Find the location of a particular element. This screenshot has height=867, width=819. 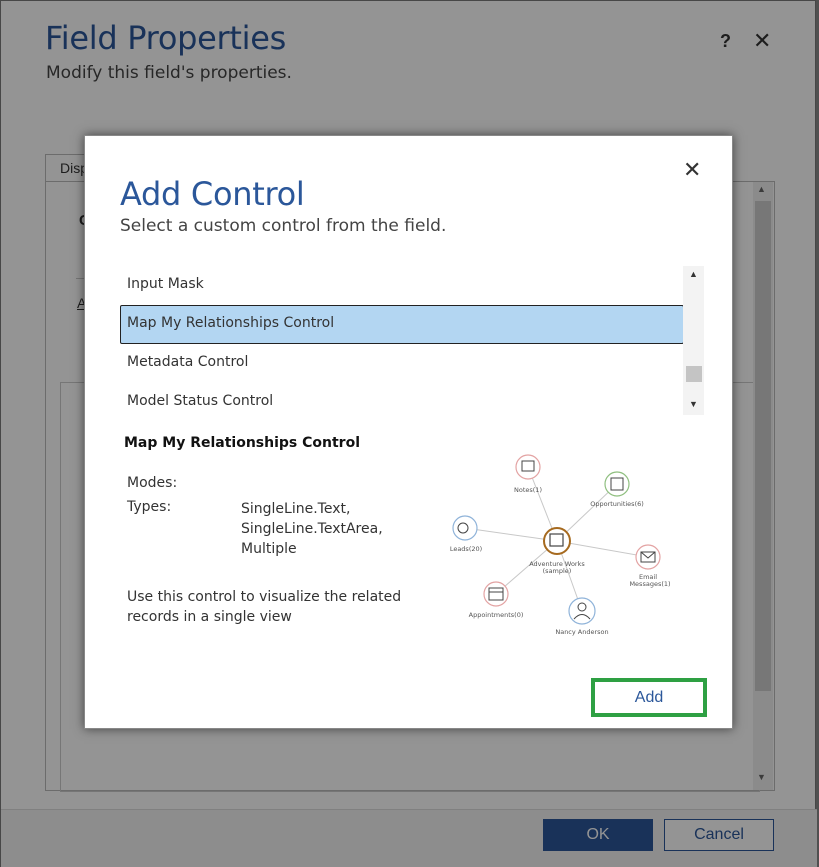

dialog-subtitle: Select a custom control from the field. is located at coordinates (283, 226).